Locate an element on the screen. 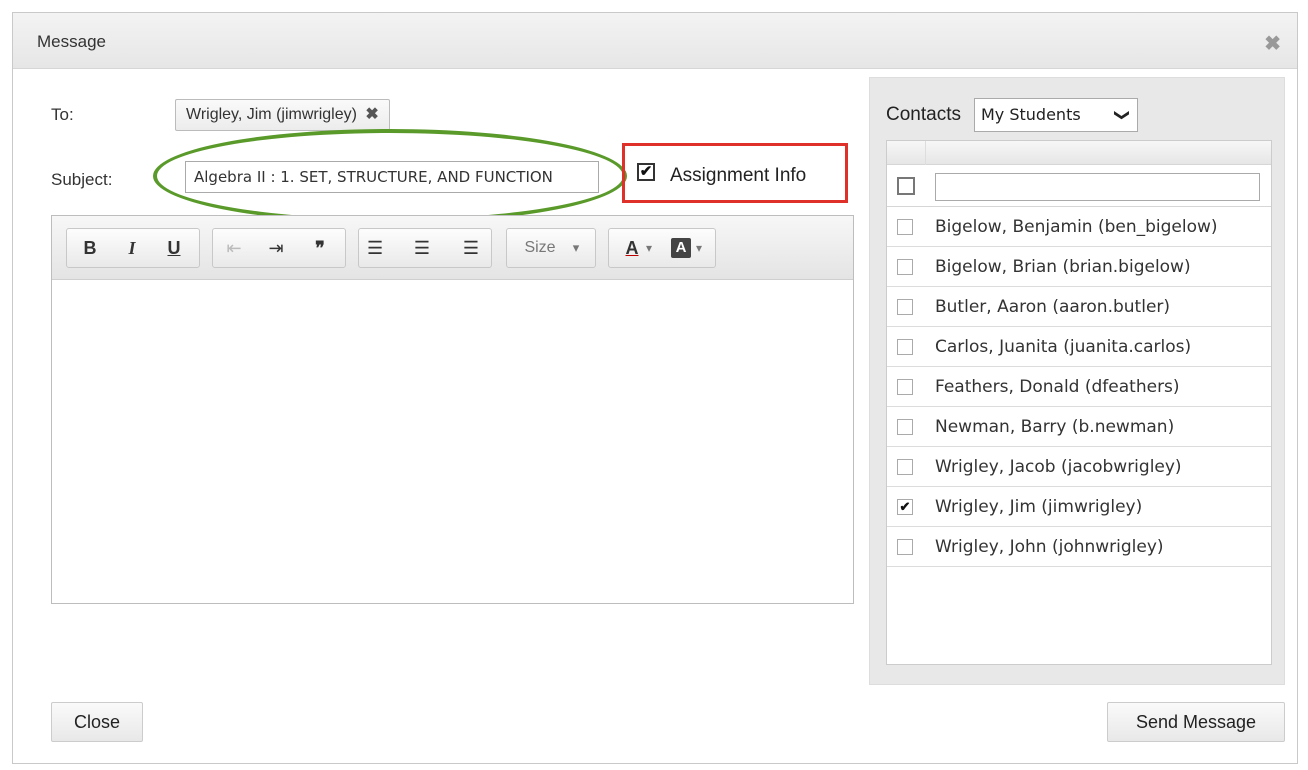  contact-row: Butler, Aaron (aaron.butler) is located at coordinates (1079, 307).